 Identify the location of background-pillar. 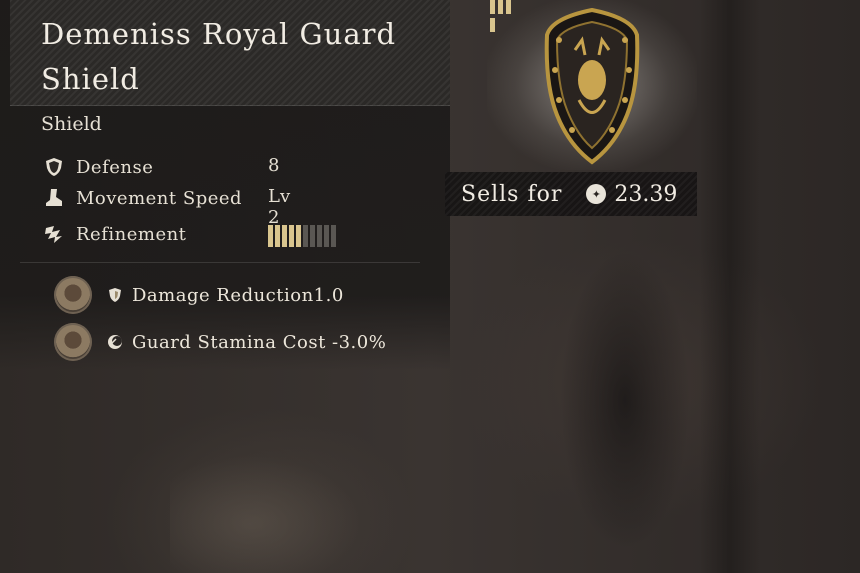
(730, 286).